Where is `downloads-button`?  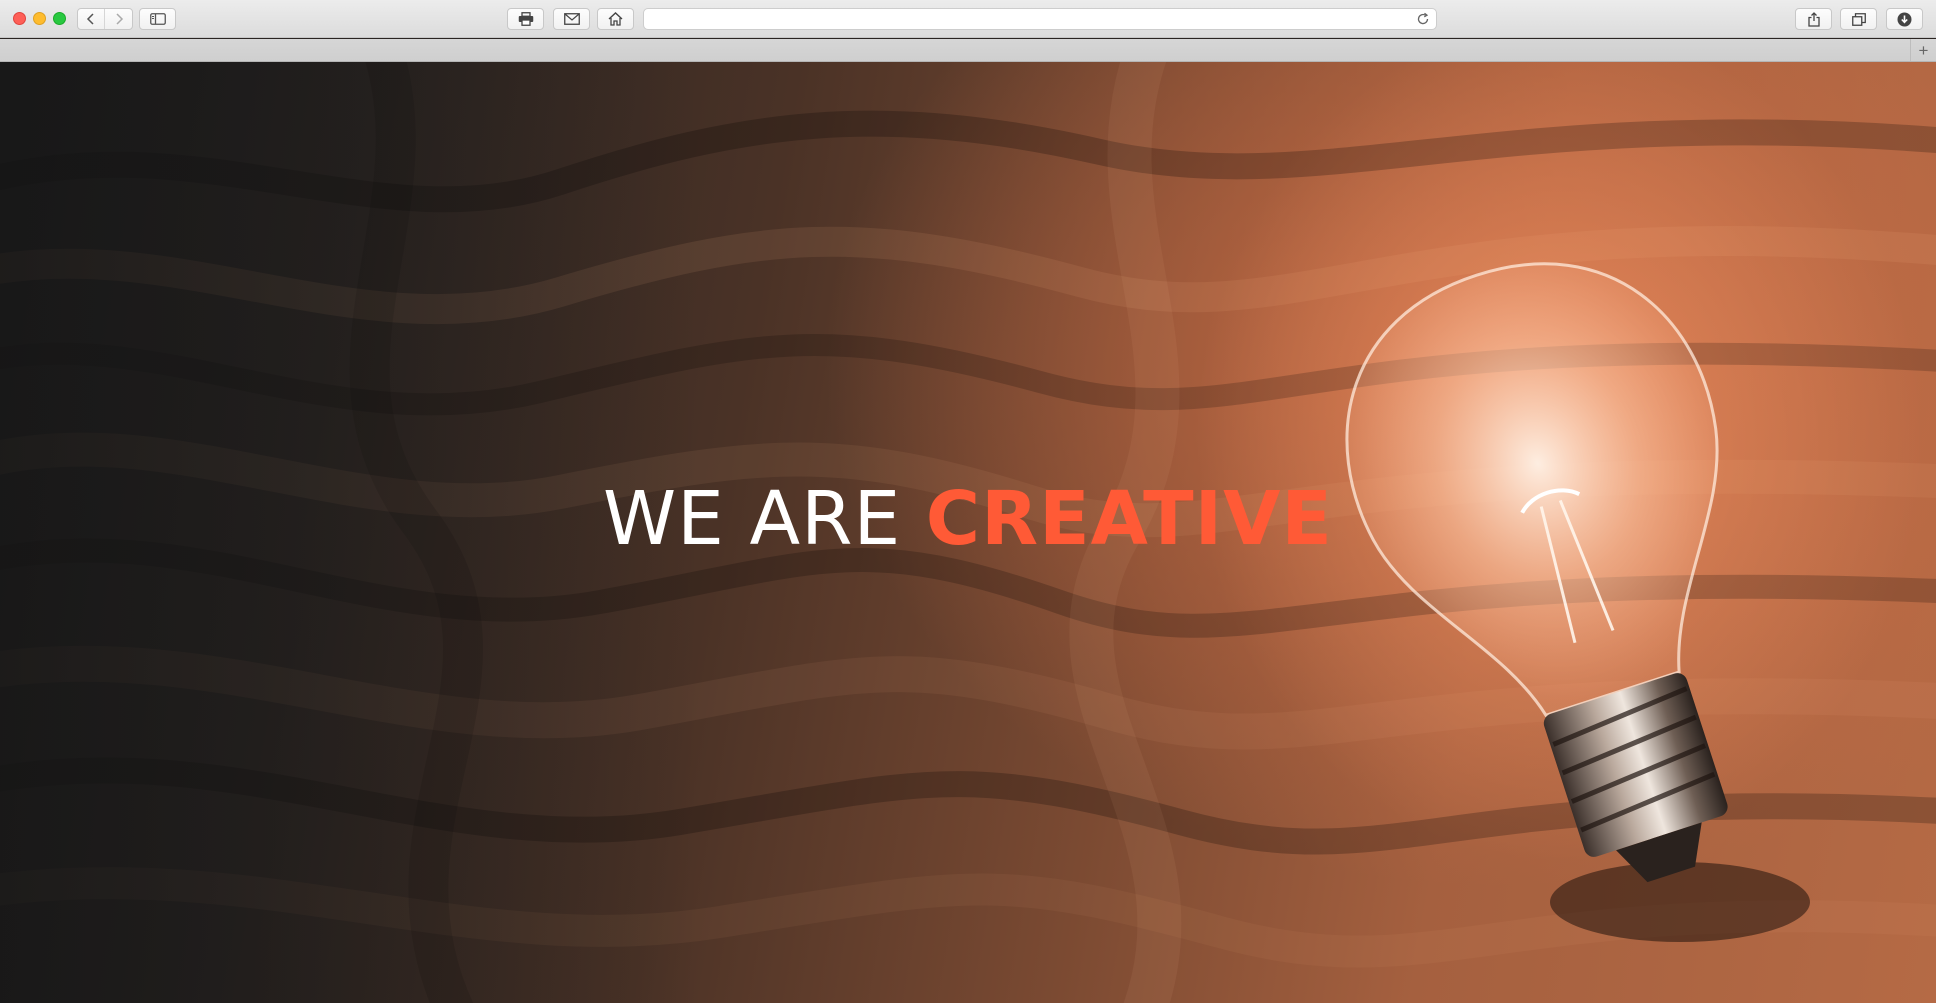
downloads-button is located at coordinates (1904, 19).